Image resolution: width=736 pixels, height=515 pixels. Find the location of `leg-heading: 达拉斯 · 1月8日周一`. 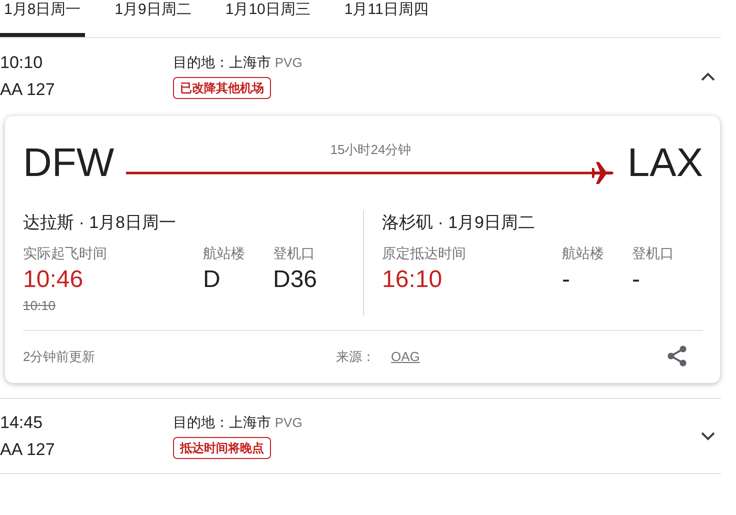

leg-heading: 达拉斯 · 1月8日周一 is located at coordinates (100, 223).